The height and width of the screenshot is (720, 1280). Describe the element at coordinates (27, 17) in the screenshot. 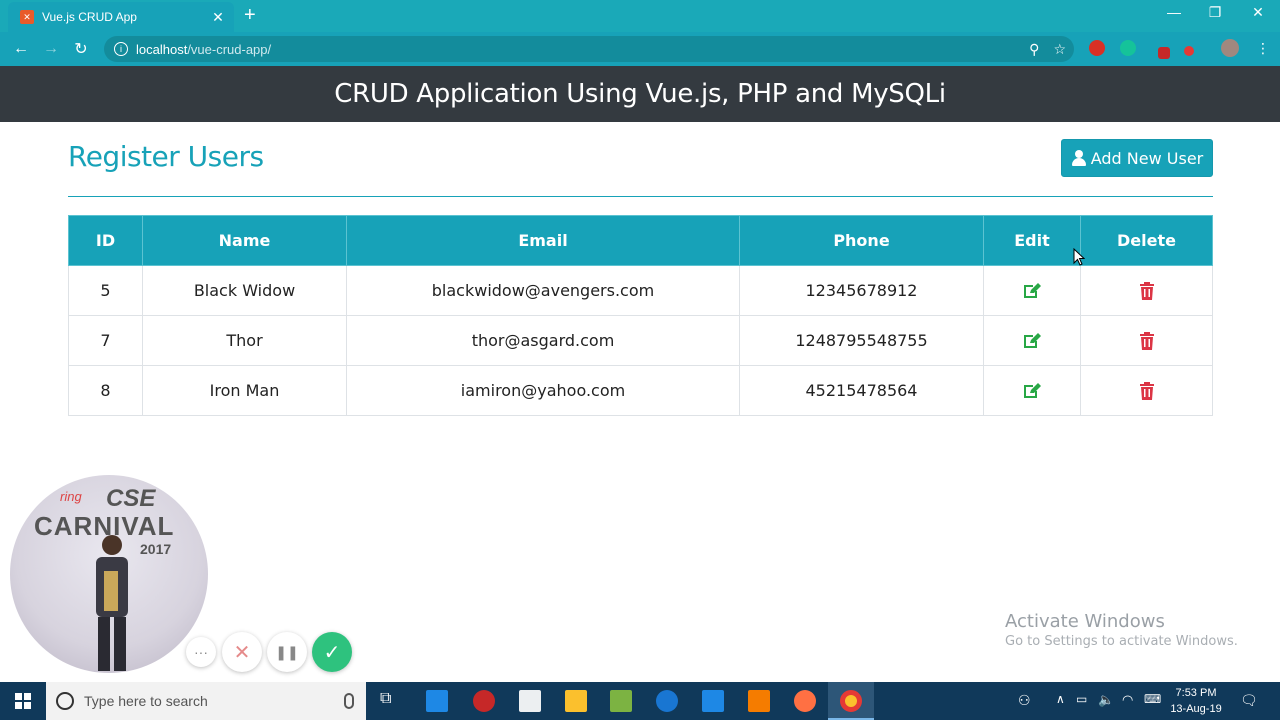

I see `xampp-favicon-icon: ✕` at that location.